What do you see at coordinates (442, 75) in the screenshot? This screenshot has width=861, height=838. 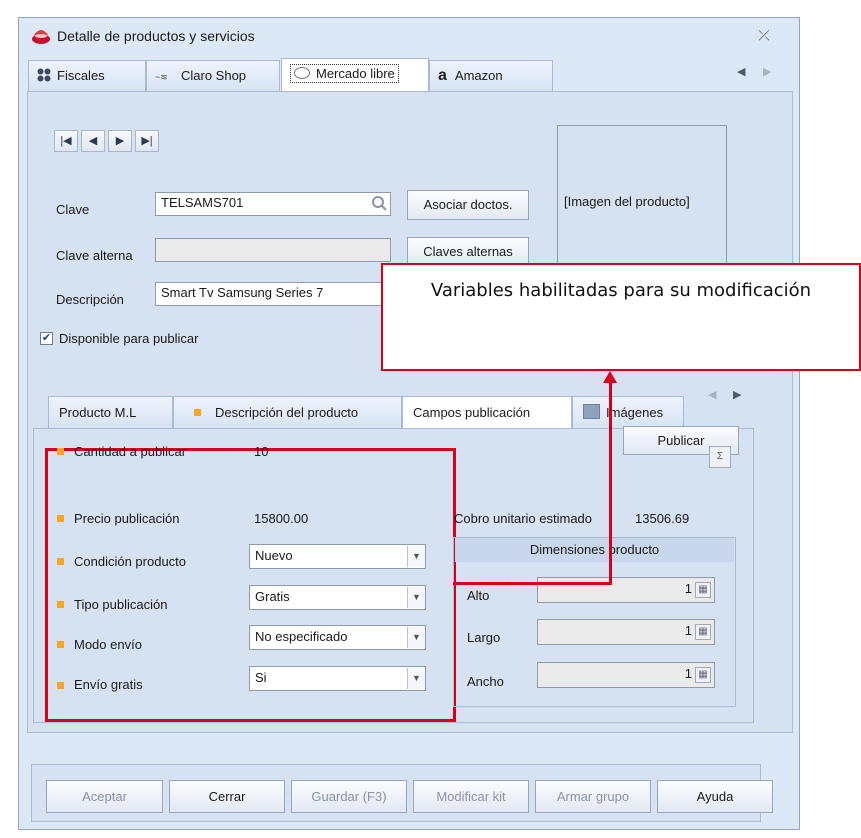 I see `amazon-icon: a` at bounding box center [442, 75].